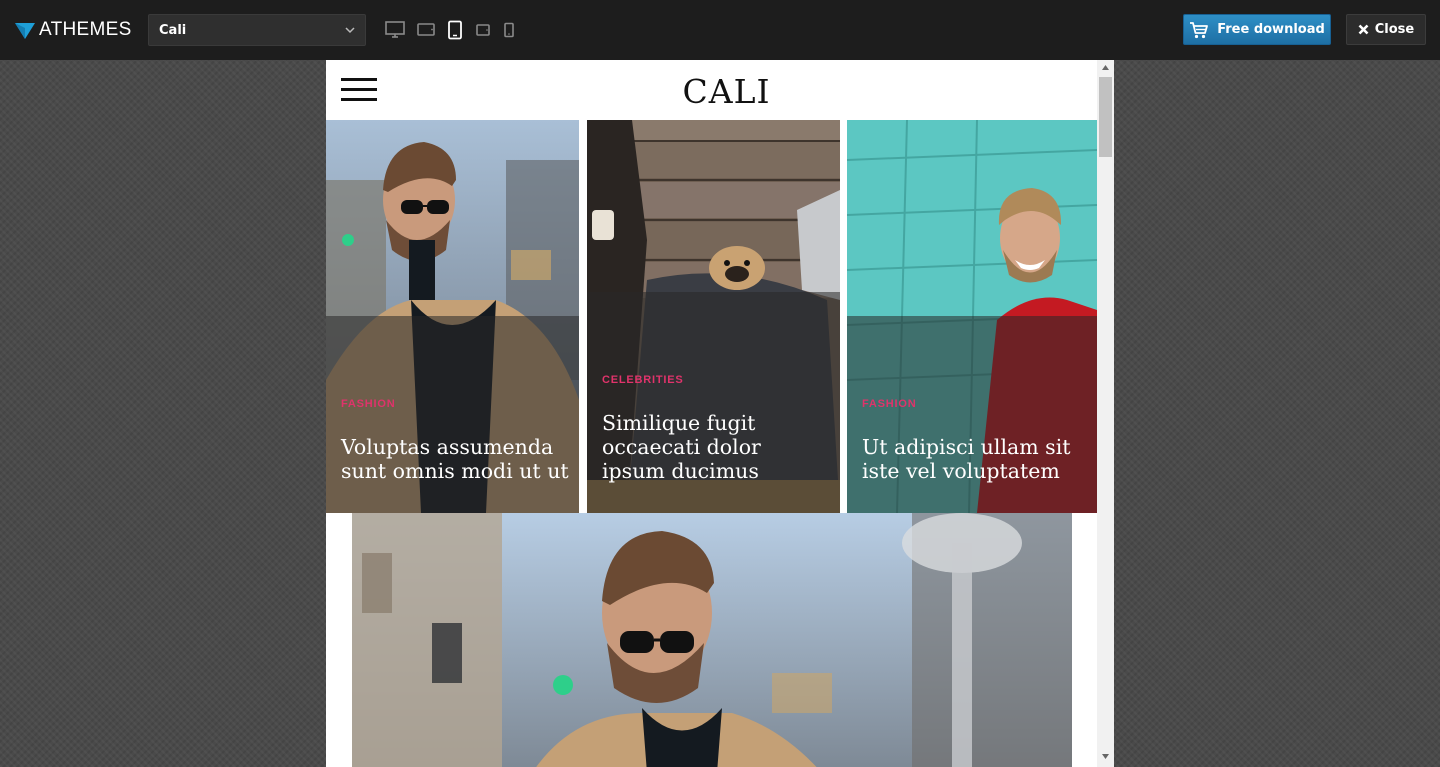 The image size is (1440, 767). What do you see at coordinates (1394, 29) in the screenshot?
I see `close-label: Close` at bounding box center [1394, 29].